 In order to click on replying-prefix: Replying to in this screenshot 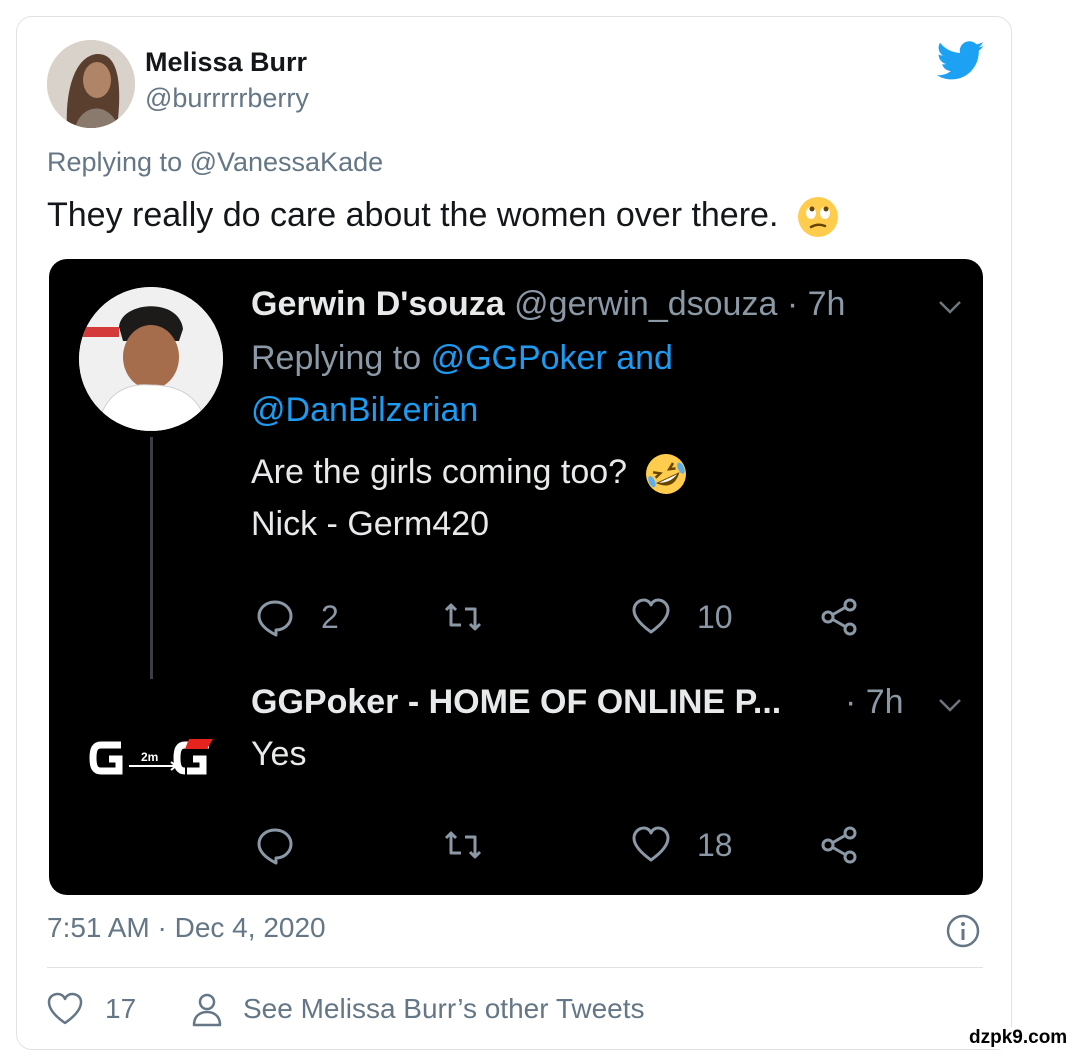, I will do `click(336, 358)`.